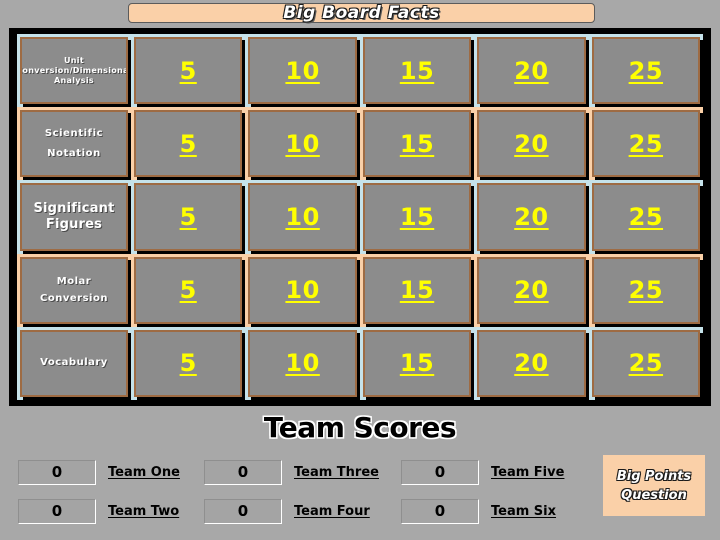  I want to click on score-box-team-six: 0, so click(440, 511).